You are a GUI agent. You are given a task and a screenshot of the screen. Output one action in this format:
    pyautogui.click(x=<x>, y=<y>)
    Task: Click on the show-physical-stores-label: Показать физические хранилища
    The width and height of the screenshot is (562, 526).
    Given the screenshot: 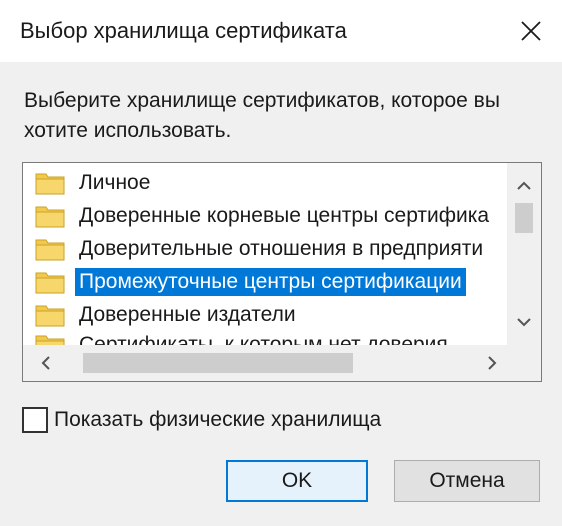 What is the action you would take?
    pyautogui.click(x=218, y=419)
    